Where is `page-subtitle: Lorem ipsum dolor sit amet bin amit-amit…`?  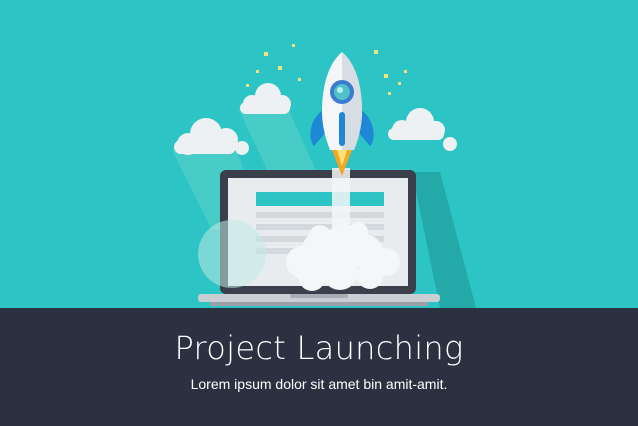
page-subtitle: Lorem ipsum dolor sit amet bin amit-amit… is located at coordinates (319, 384).